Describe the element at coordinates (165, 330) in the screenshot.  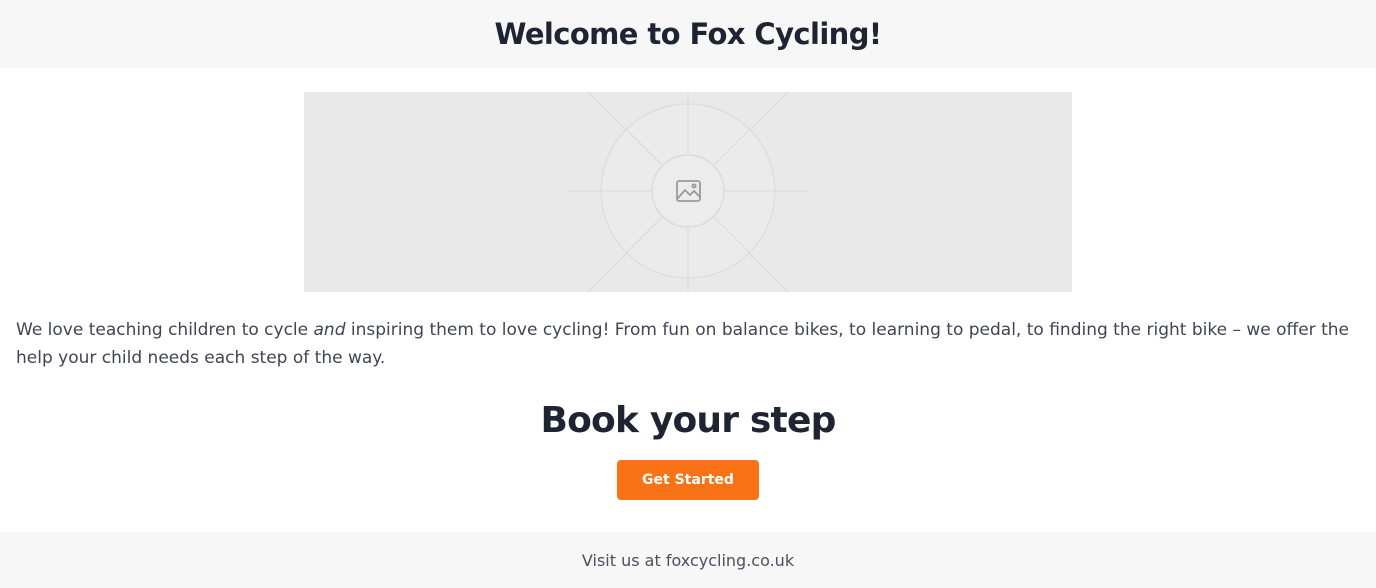
I see `intro-text-start: We love teaching children to cycle` at that location.